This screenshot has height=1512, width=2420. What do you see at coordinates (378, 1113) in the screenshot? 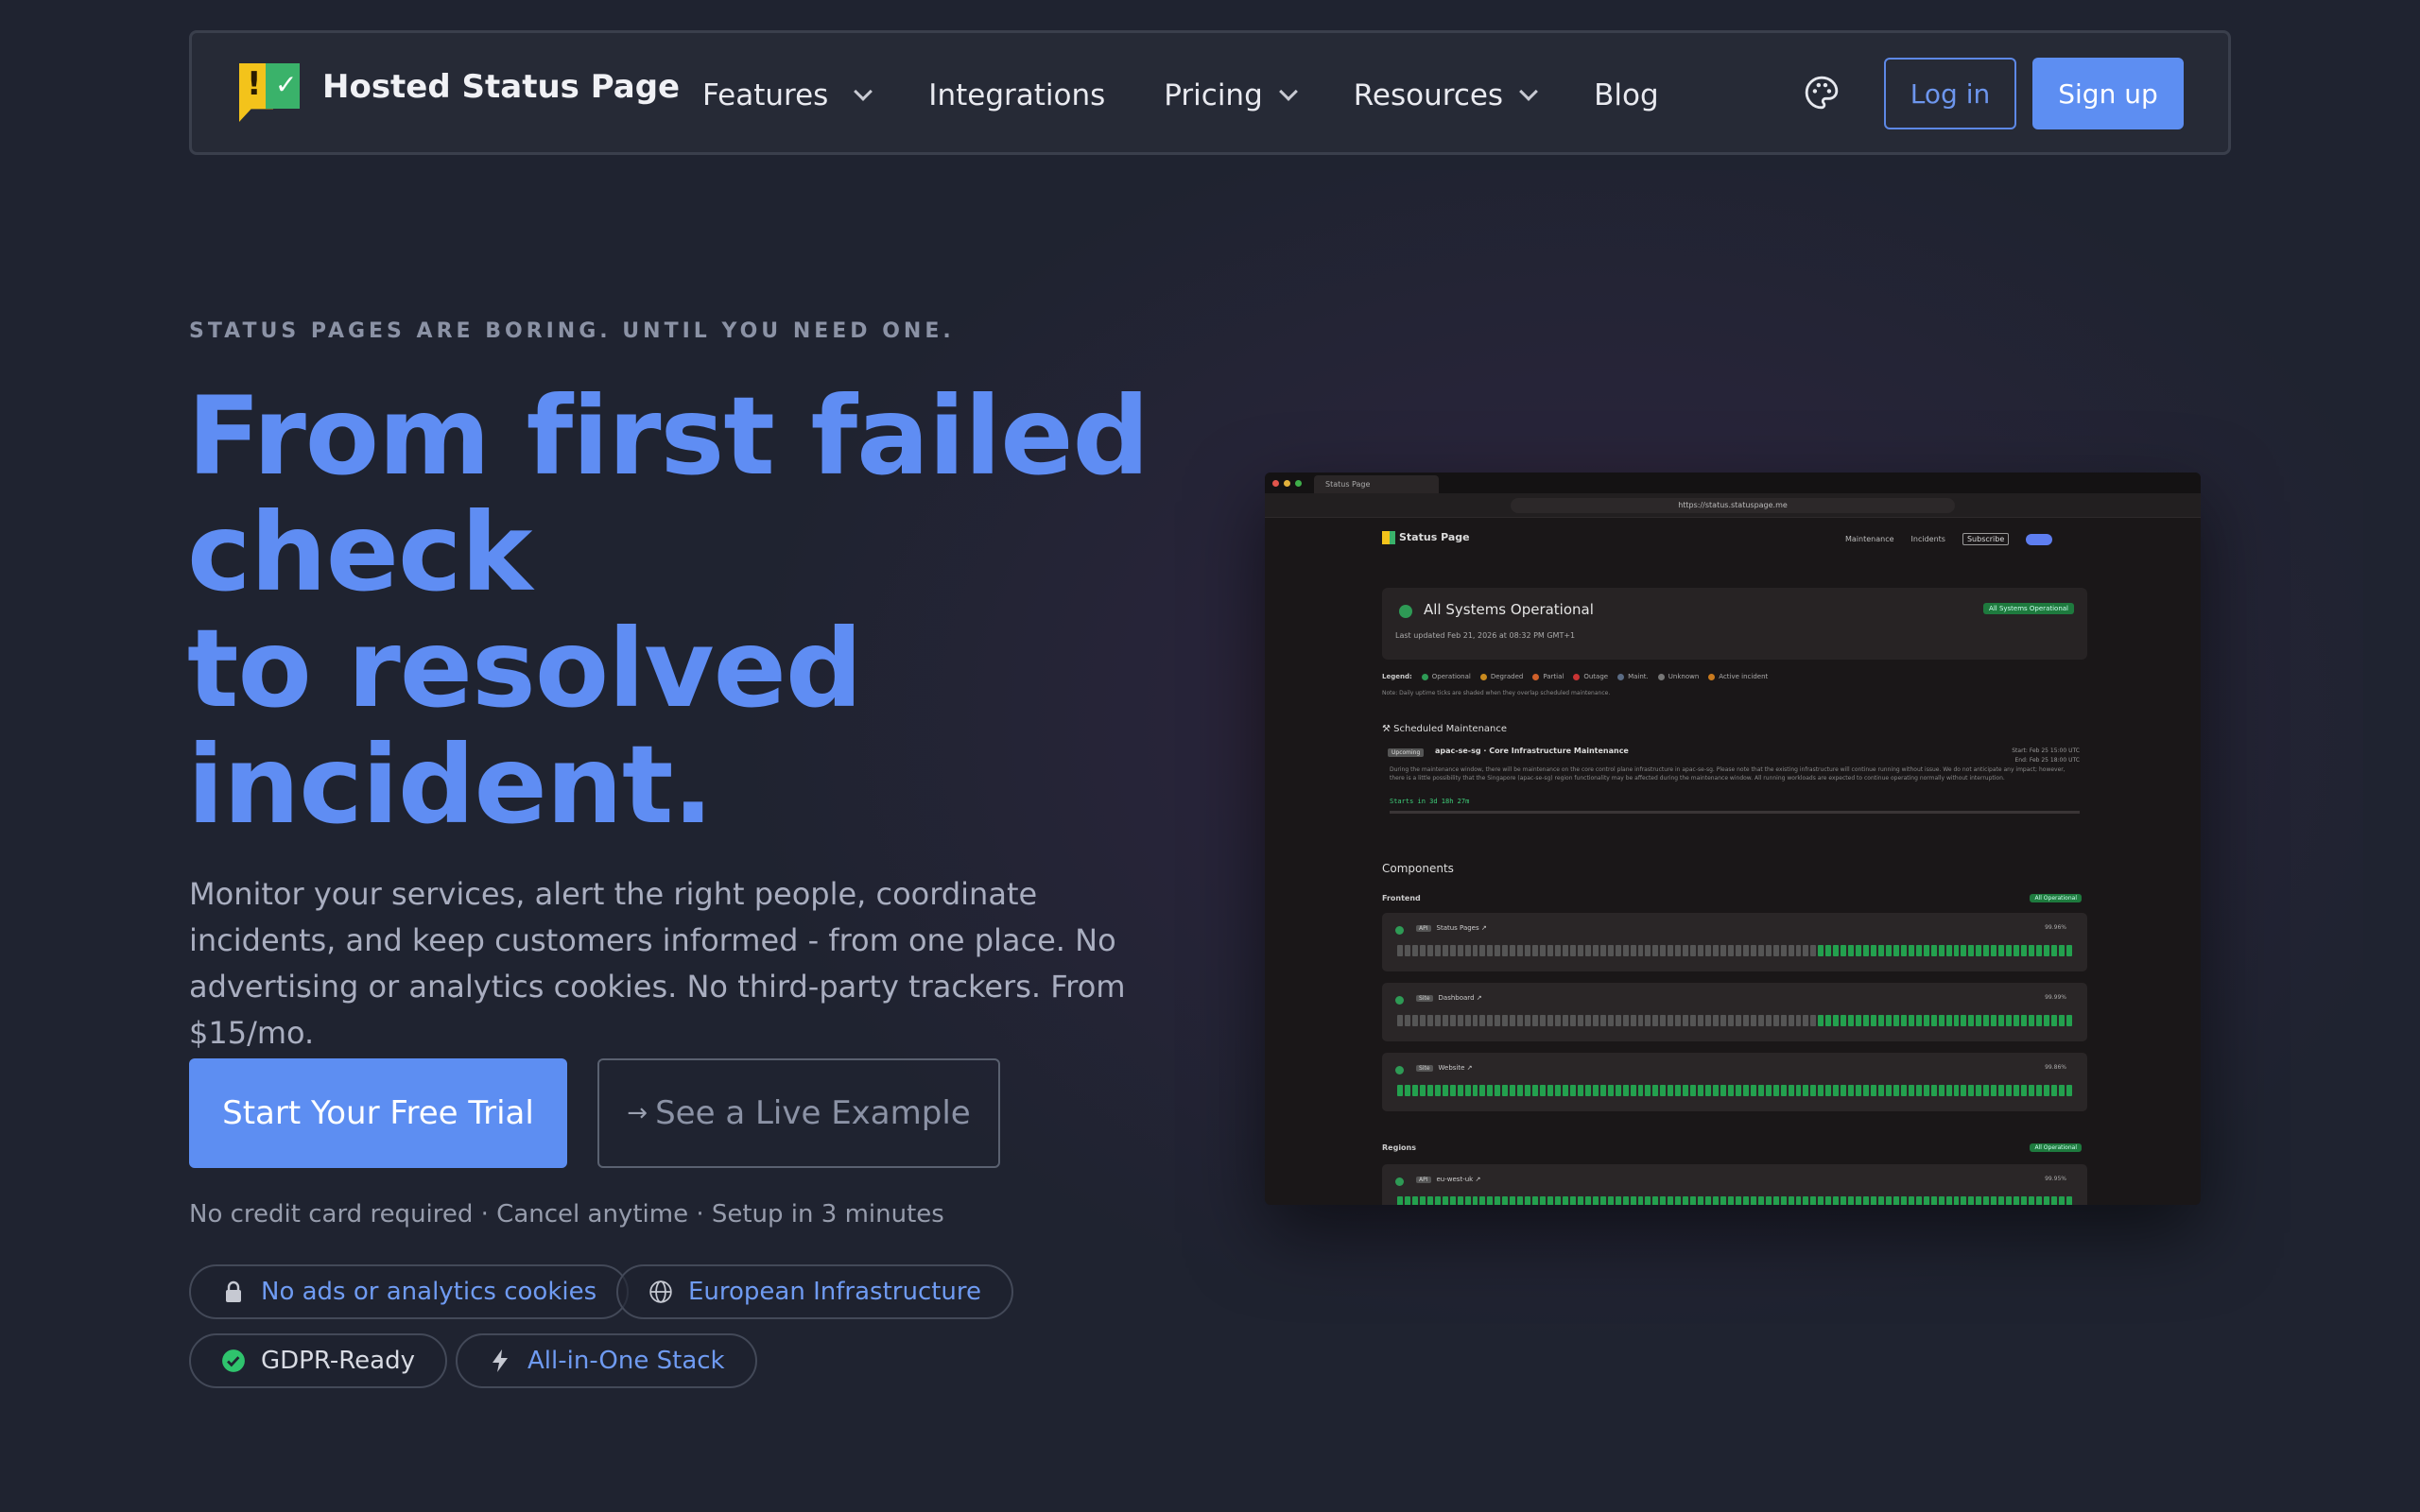
I see `start-free-trial-button: Start Your Free Trial` at bounding box center [378, 1113].